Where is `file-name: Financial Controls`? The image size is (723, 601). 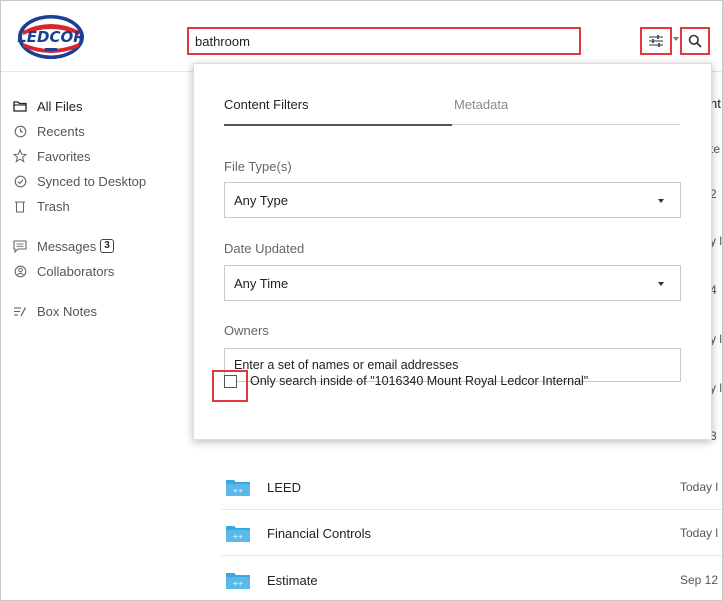
file-name: Financial Controls is located at coordinates (319, 533).